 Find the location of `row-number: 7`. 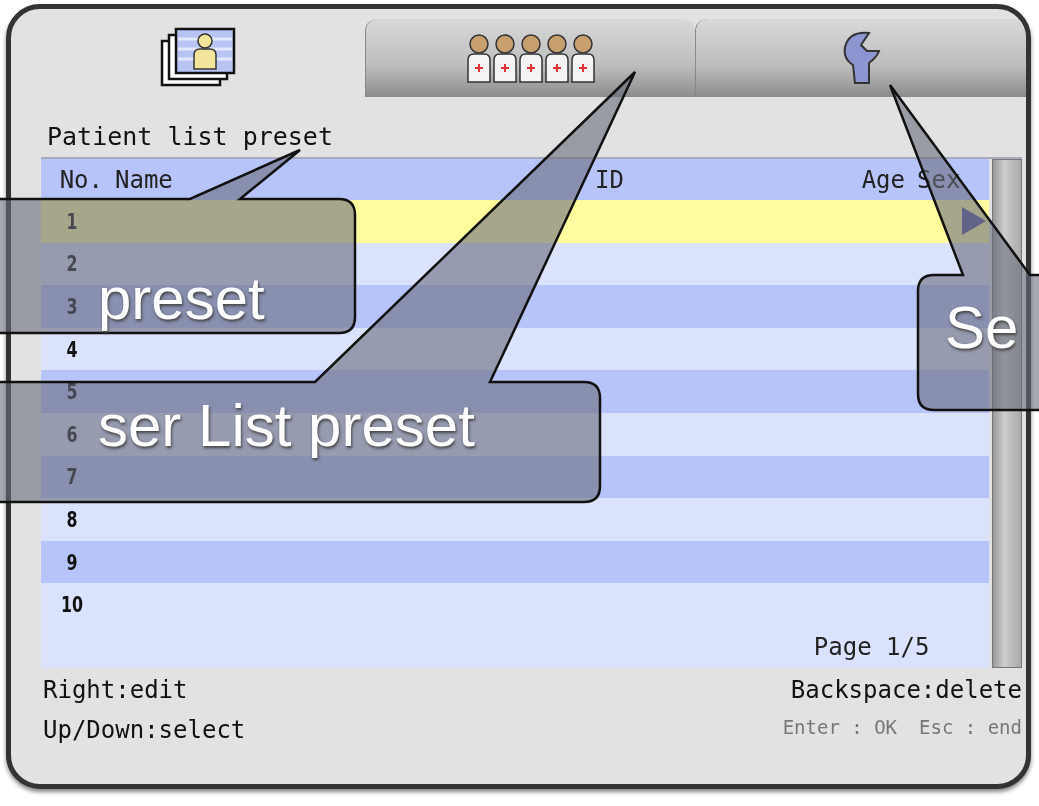

row-number: 7 is located at coordinates (72, 477).